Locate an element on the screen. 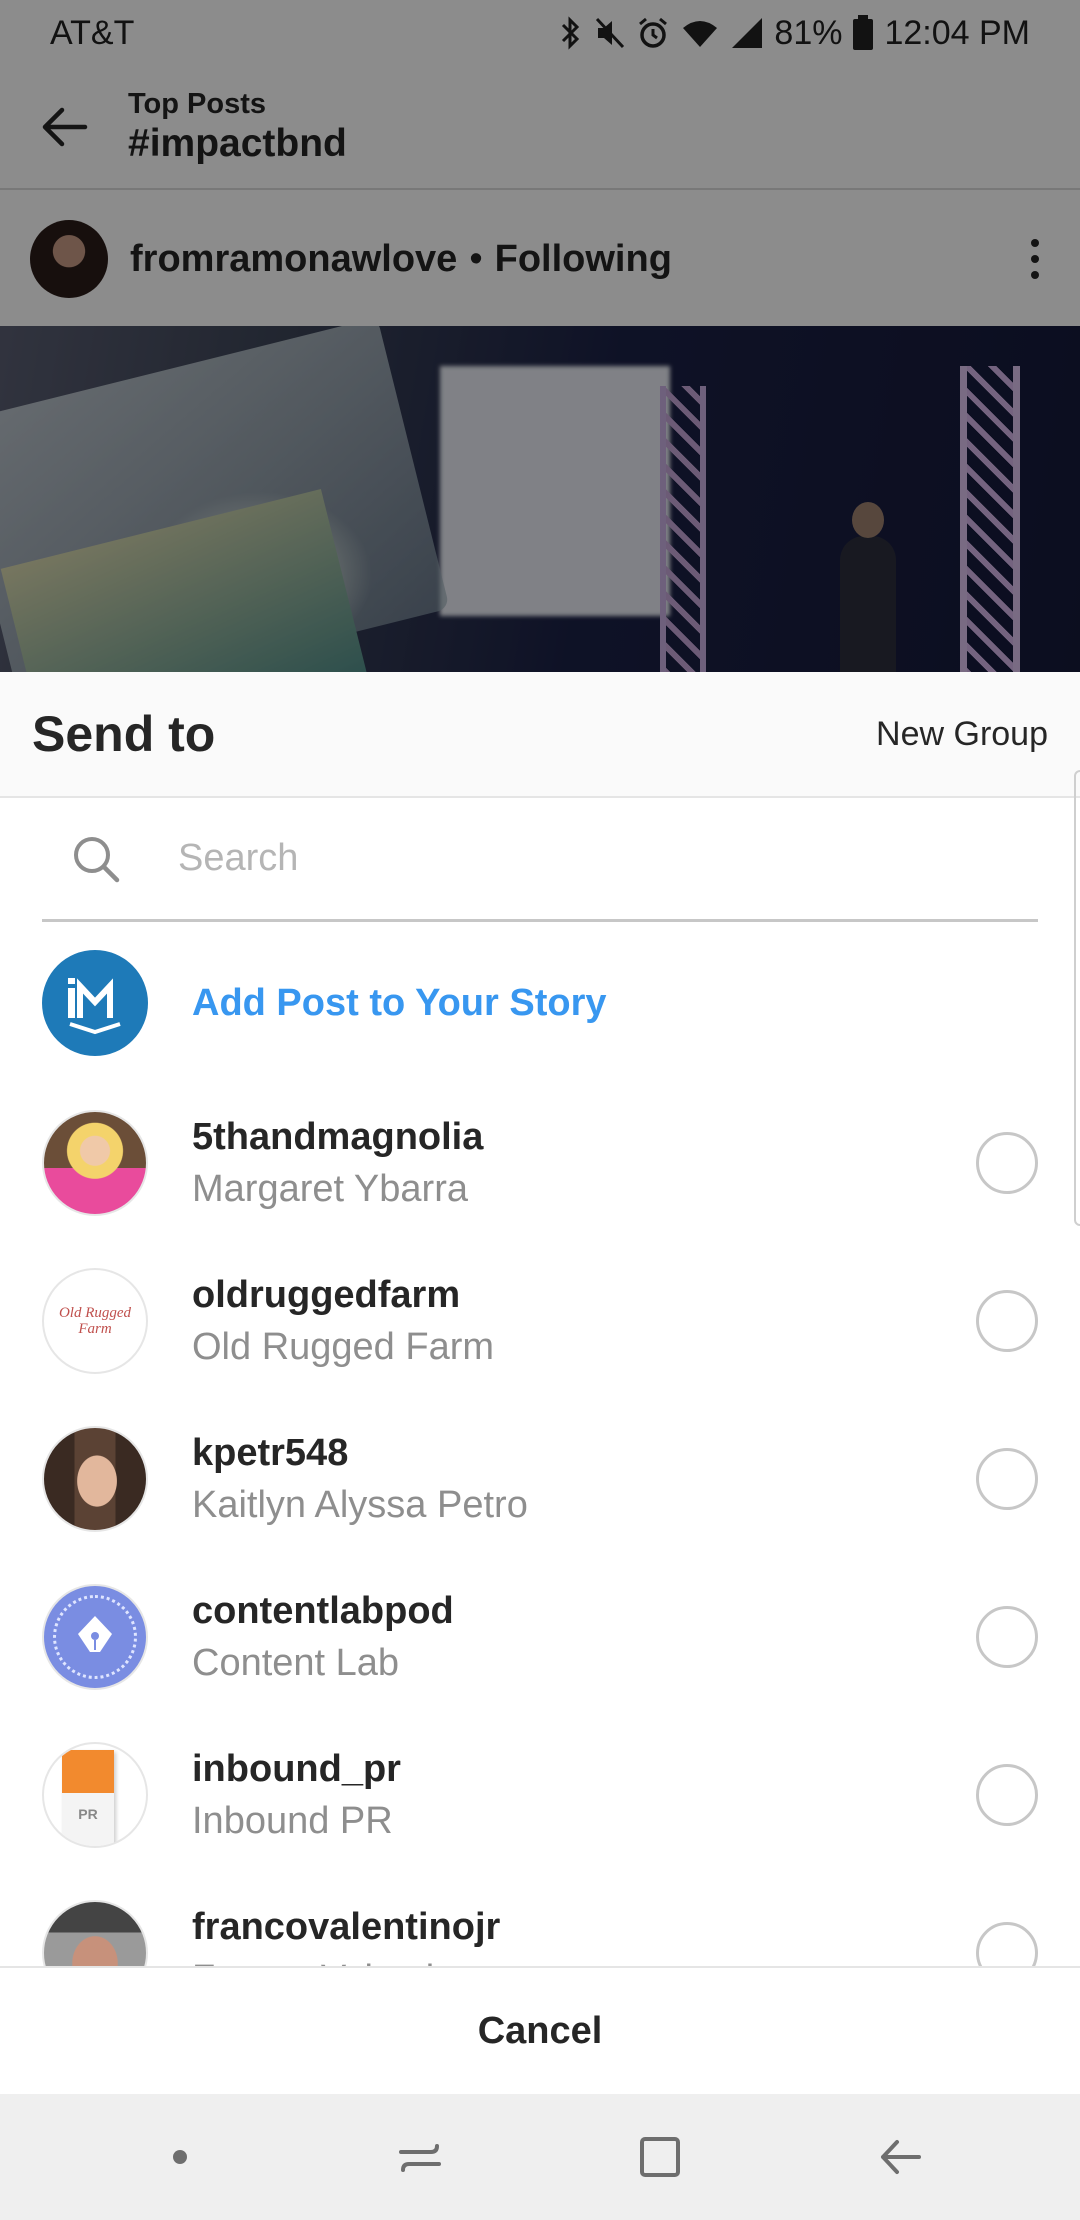 The image size is (1080, 2220). pen-nib-icon is located at coordinates (95, 1634).